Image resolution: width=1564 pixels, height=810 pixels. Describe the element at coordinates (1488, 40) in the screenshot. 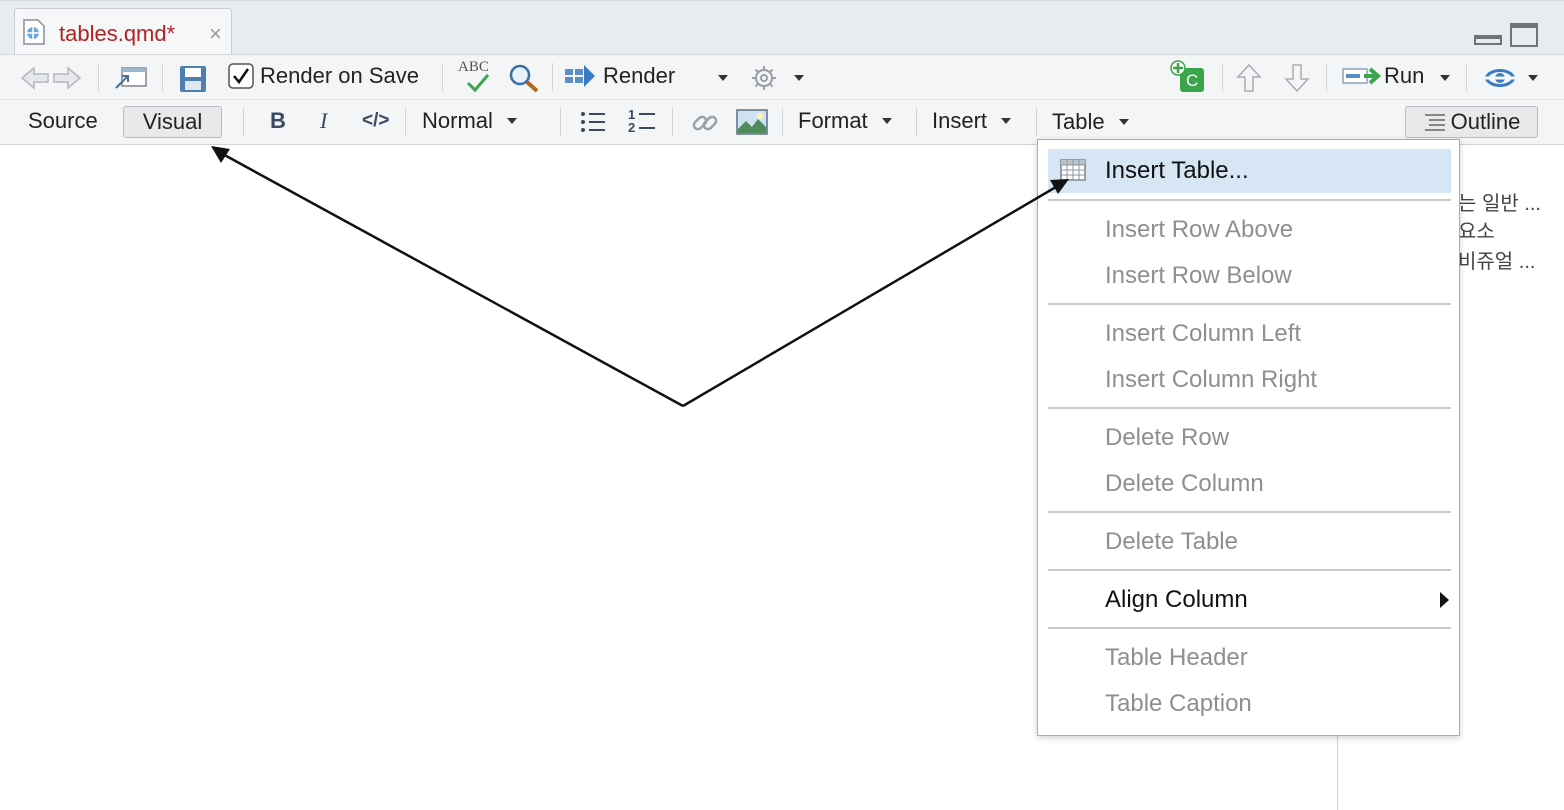

I see `minimize-pane-icon` at that location.